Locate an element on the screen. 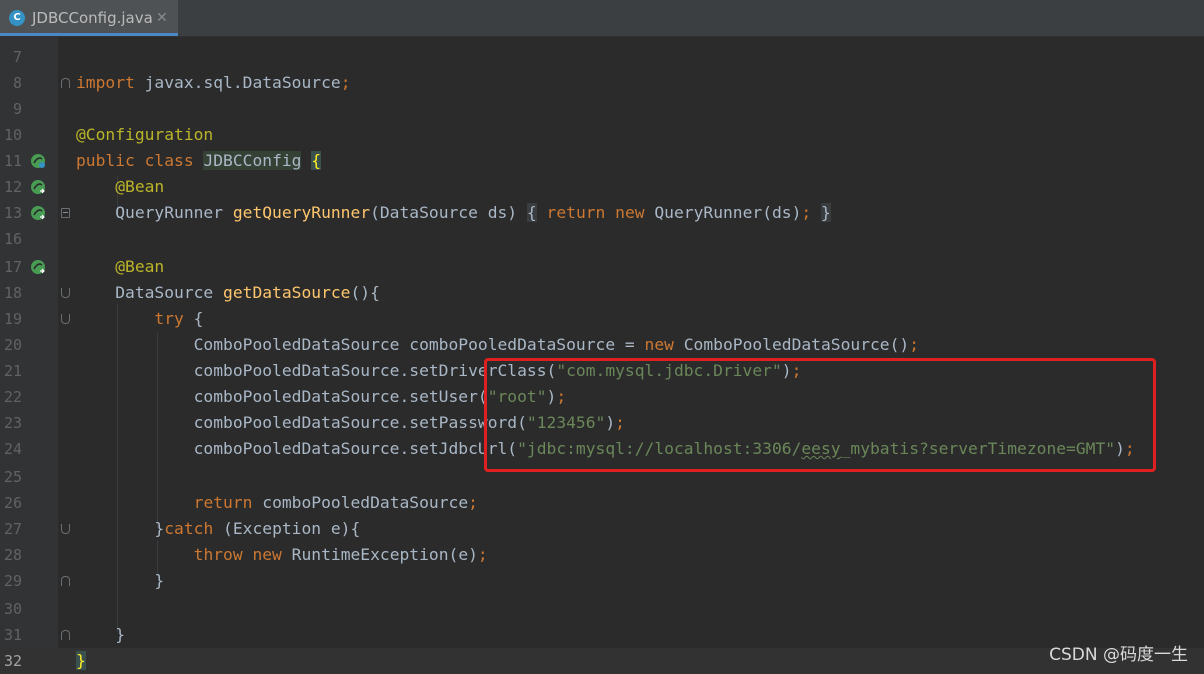 The height and width of the screenshot is (674, 1204). code-line-19: try { is located at coordinates (179, 318).